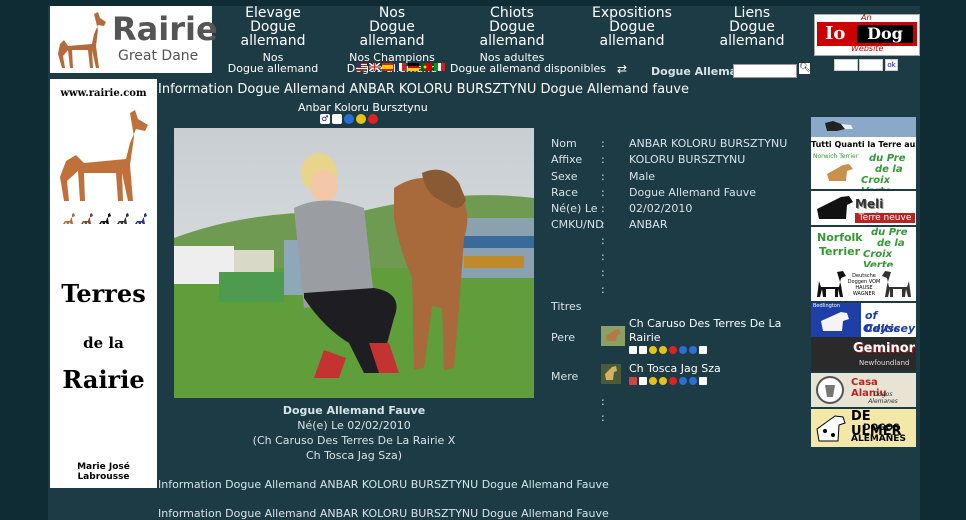 This screenshot has height=520, width=966. Describe the element at coordinates (645, 338) in the screenshot. I see `pere-name-line2: Rairie` at that location.